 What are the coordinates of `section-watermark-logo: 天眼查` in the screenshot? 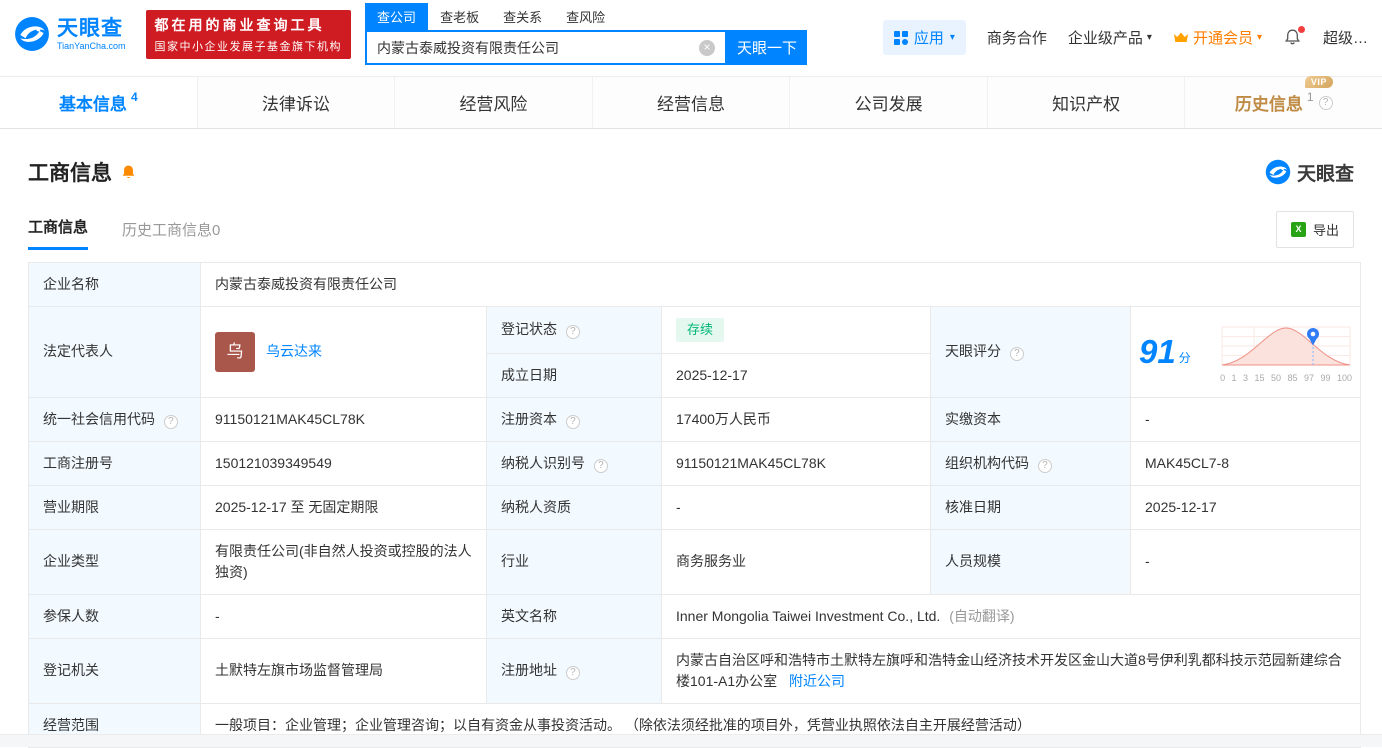 It's located at (1309, 172).